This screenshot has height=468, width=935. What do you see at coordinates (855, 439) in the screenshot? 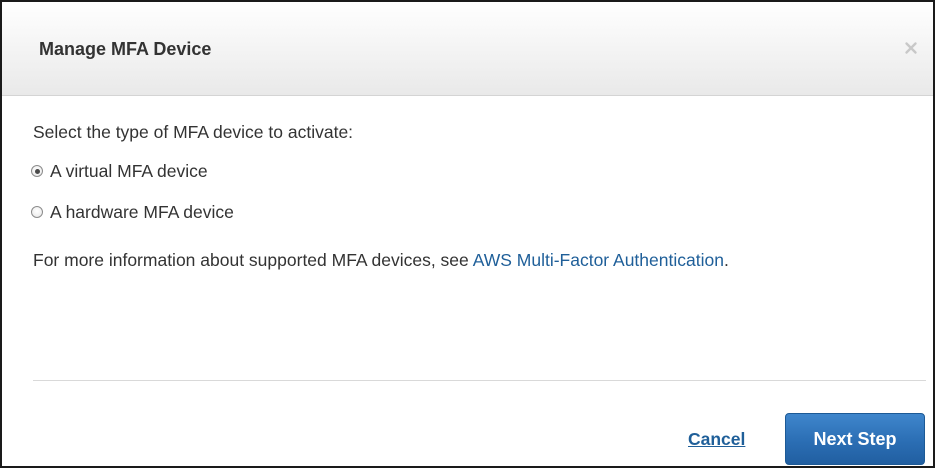
I see `next-step-button: Next Step` at bounding box center [855, 439].